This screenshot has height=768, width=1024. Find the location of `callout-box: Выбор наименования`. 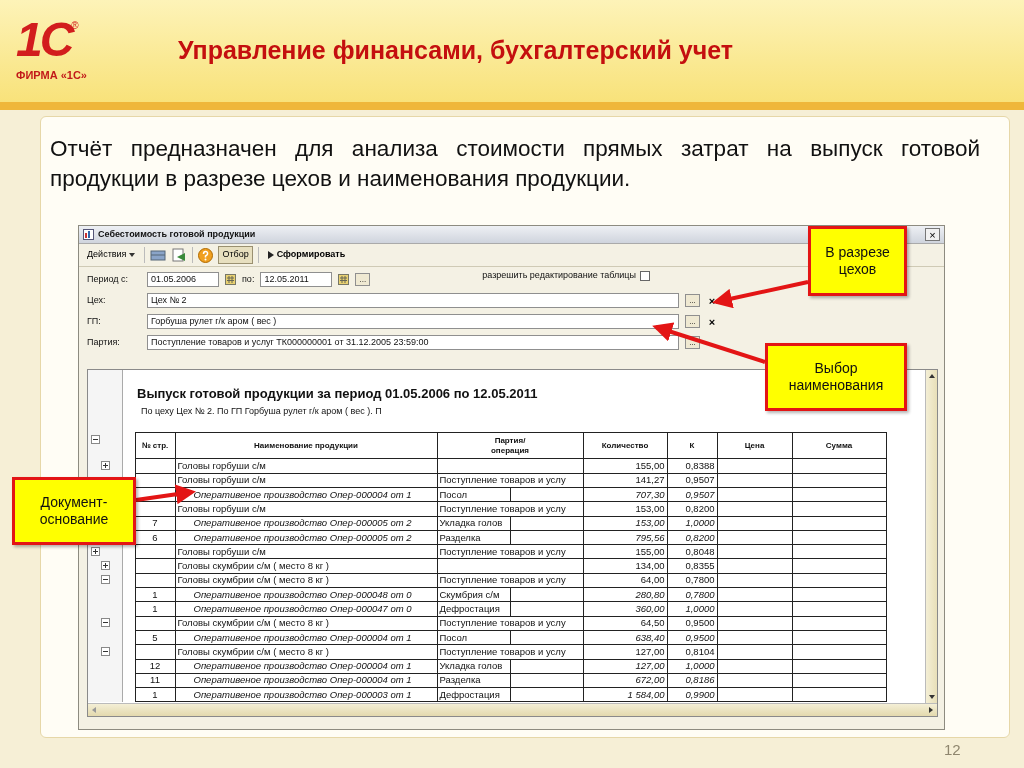

callout-box: Выбор наименования is located at coordinates (836, 377).